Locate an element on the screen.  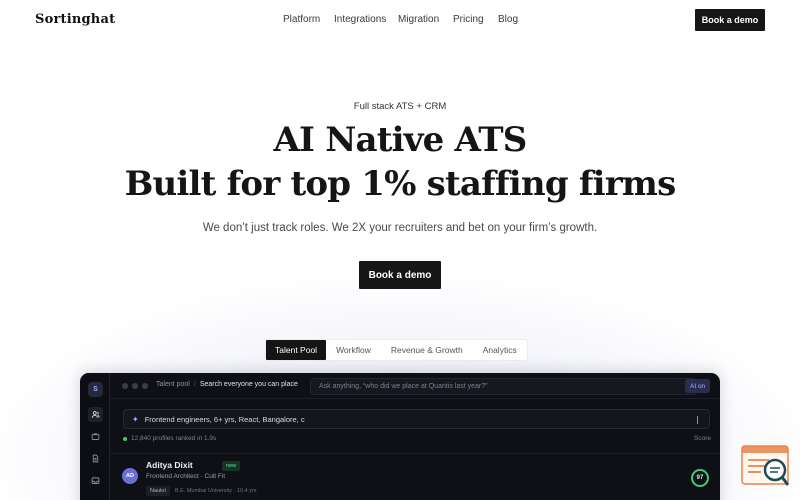
briefcase-icon is located at coordinates (95, 436).